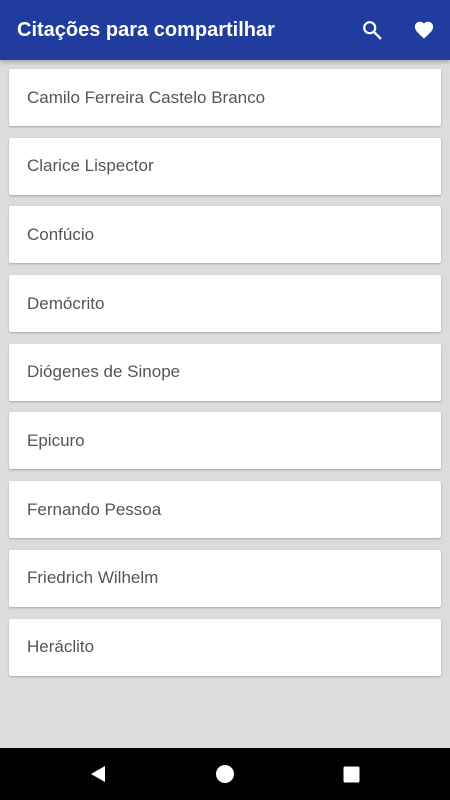 The height and width of the screenshot is (800, 450). I want to click on app-bar: Citações para compartilhar, so click(225, 30).